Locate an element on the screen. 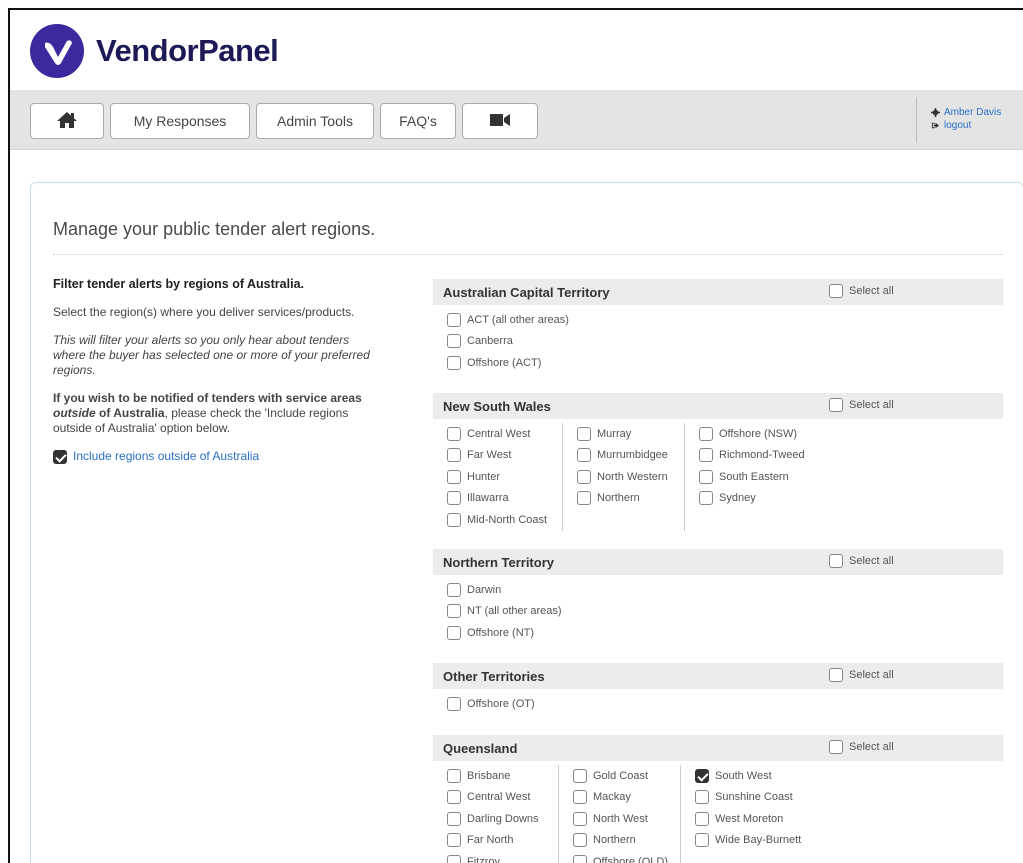  region-label: Darwin is located at coordinates (484, 590).